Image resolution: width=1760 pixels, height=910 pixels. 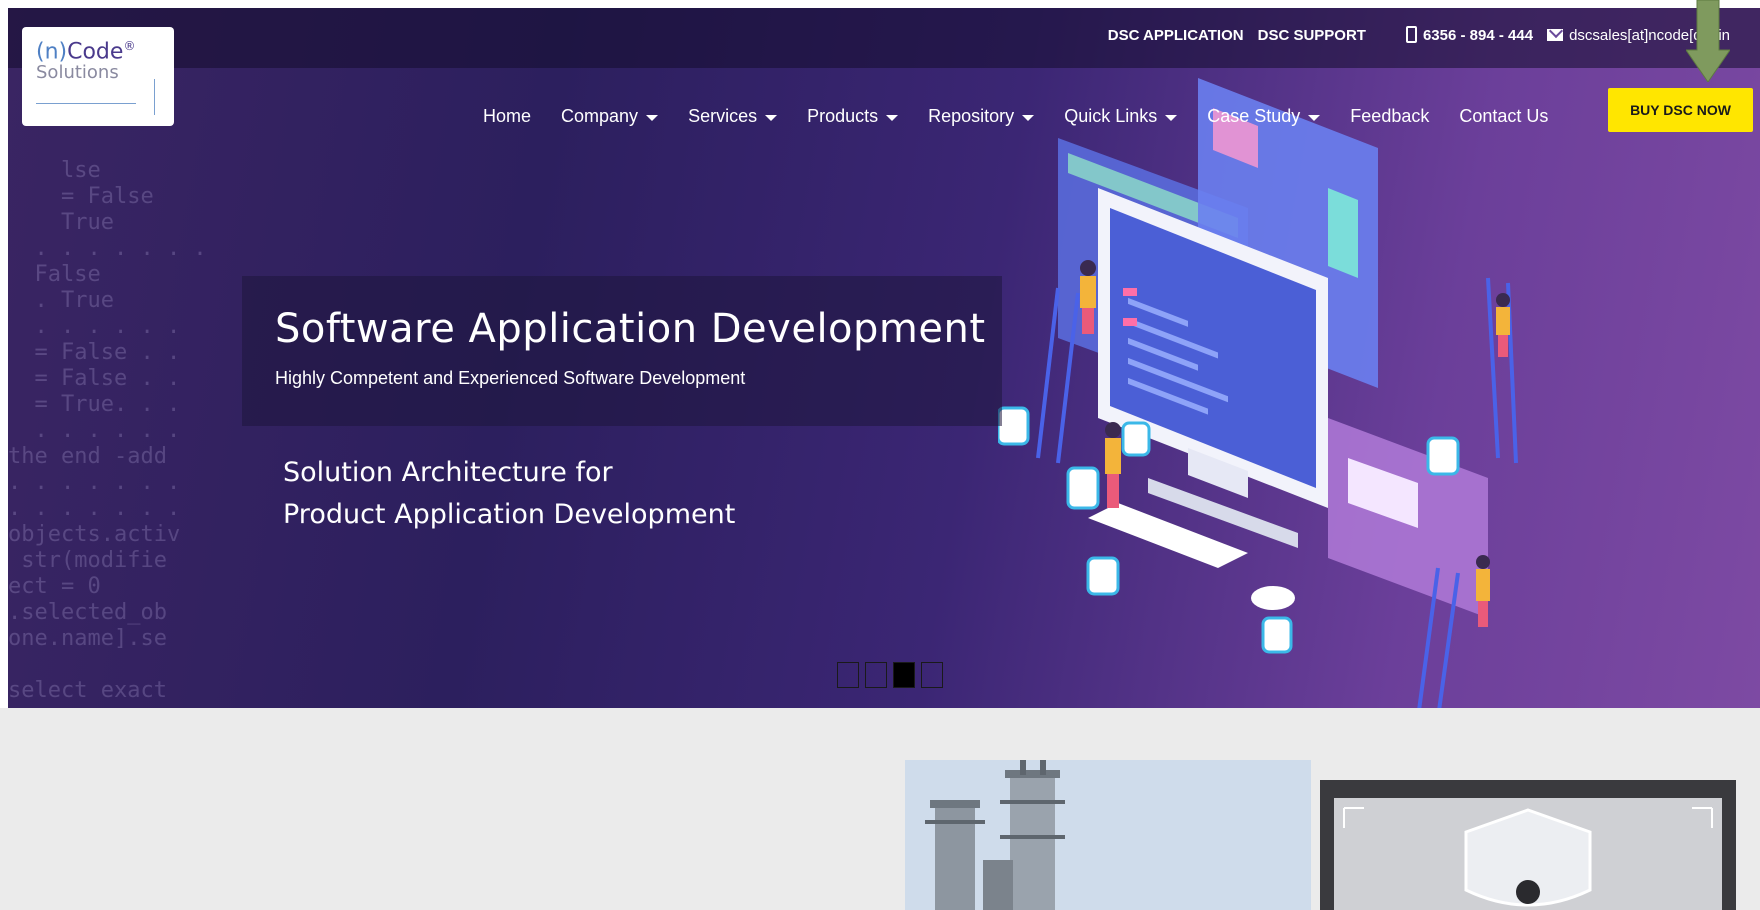 What do you see at coordinates (1555, 34) in the screenshot?
I see `envelope-icon` at bounding box center [1555, 34].